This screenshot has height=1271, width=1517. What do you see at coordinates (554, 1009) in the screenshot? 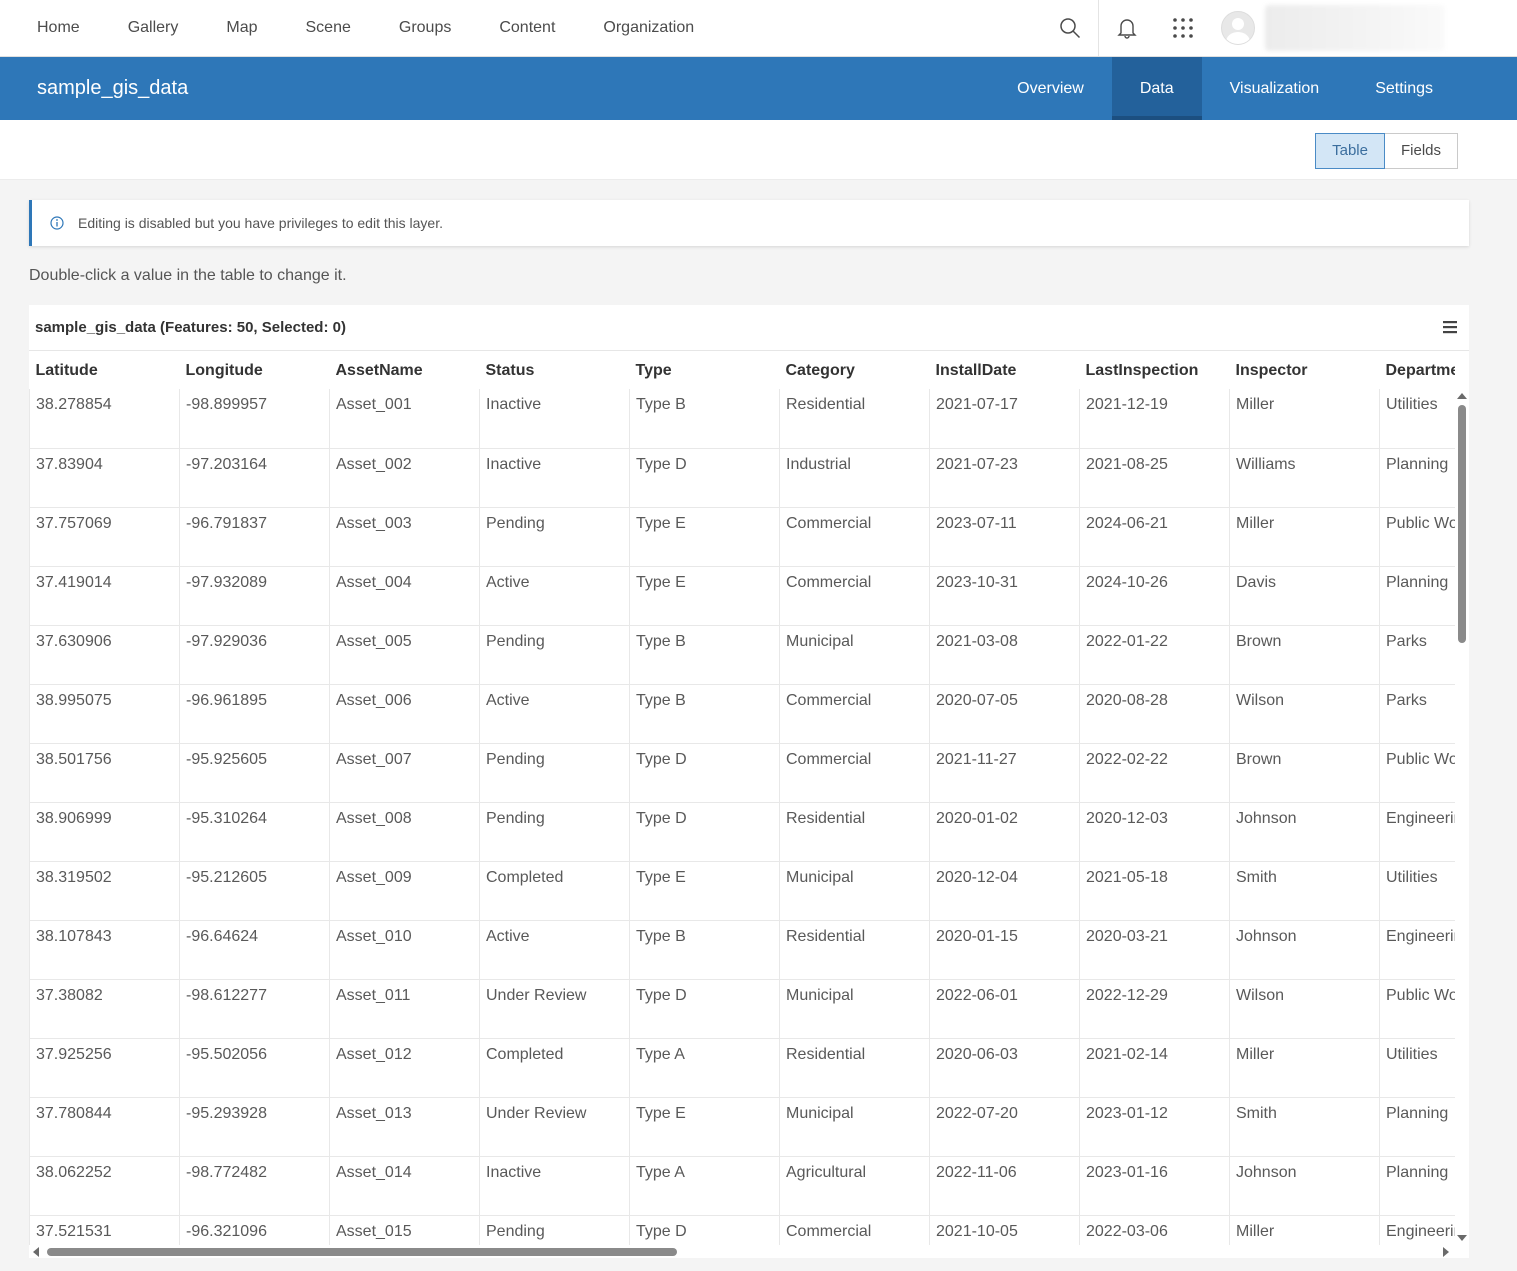
I see `table-cell-status: Under Review` at bounding box center [554, 1009].